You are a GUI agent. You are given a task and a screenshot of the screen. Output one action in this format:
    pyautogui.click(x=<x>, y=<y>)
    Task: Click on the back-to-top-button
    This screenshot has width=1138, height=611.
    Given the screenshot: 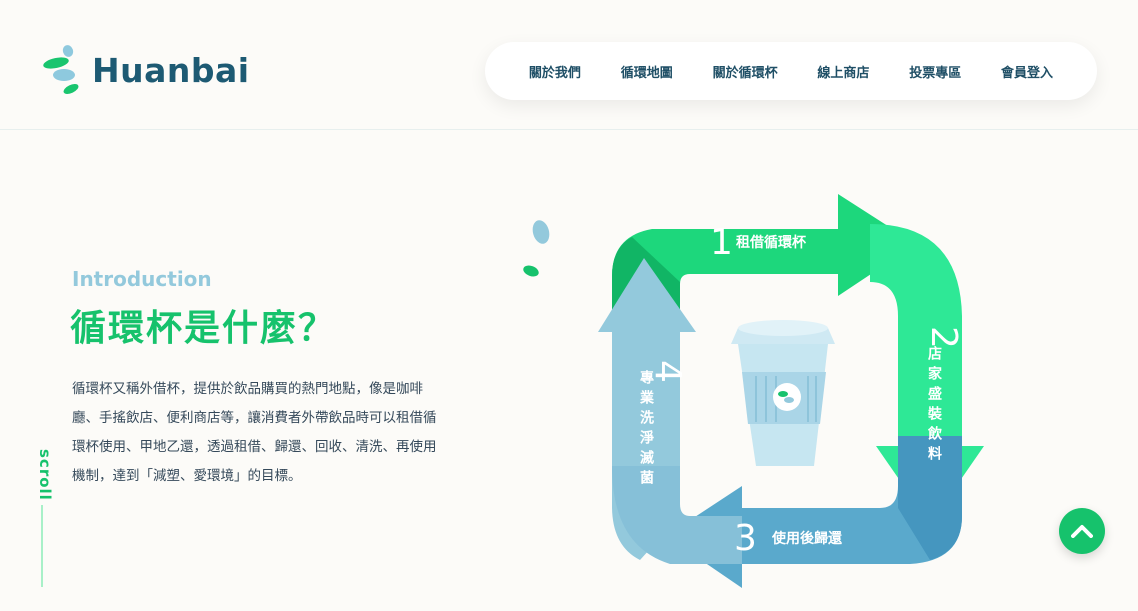 What is the action you would take?
    pyautogui.click(x=1082, y=531)
    